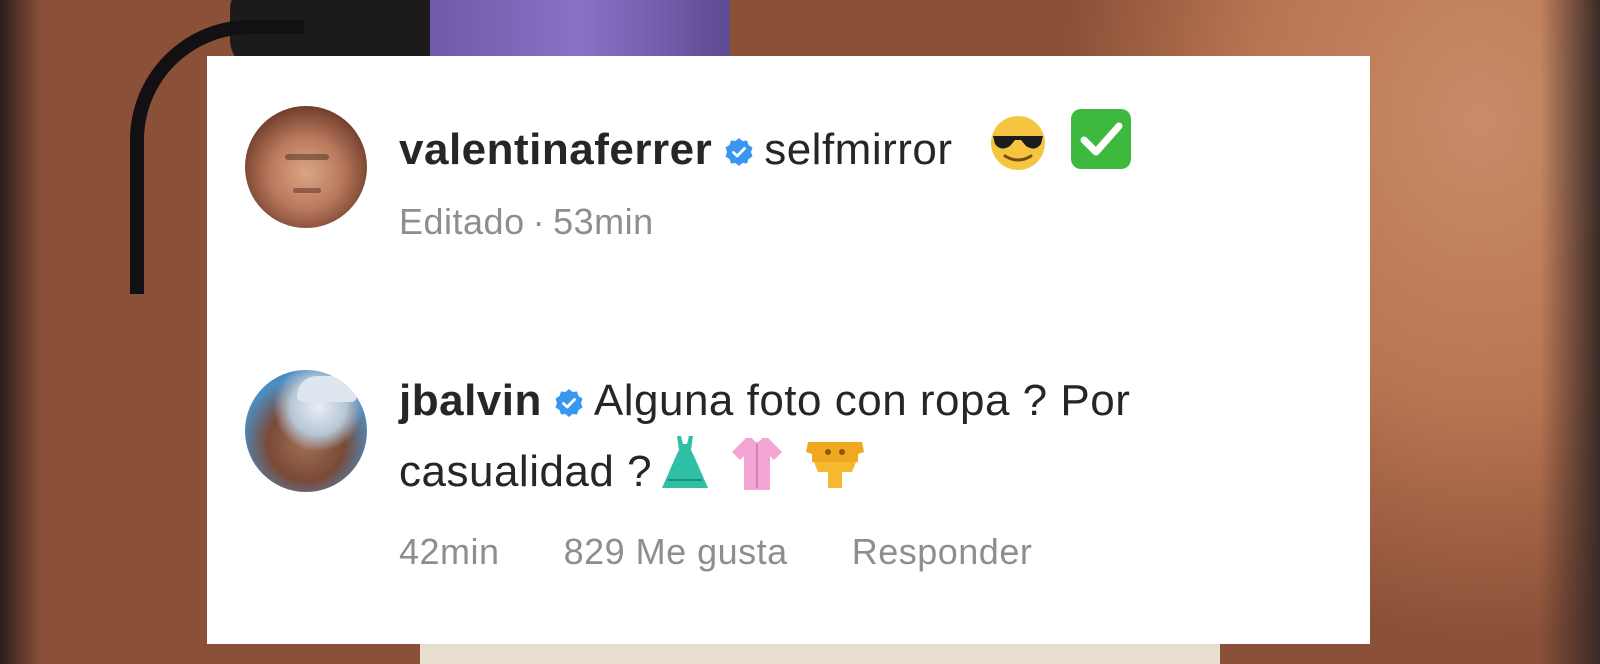 This screenshot has height=664, width=1600. Describe the element at coordinates (526, 471) in the screenshot. I see `comment-text: casualidad ?` at that location.